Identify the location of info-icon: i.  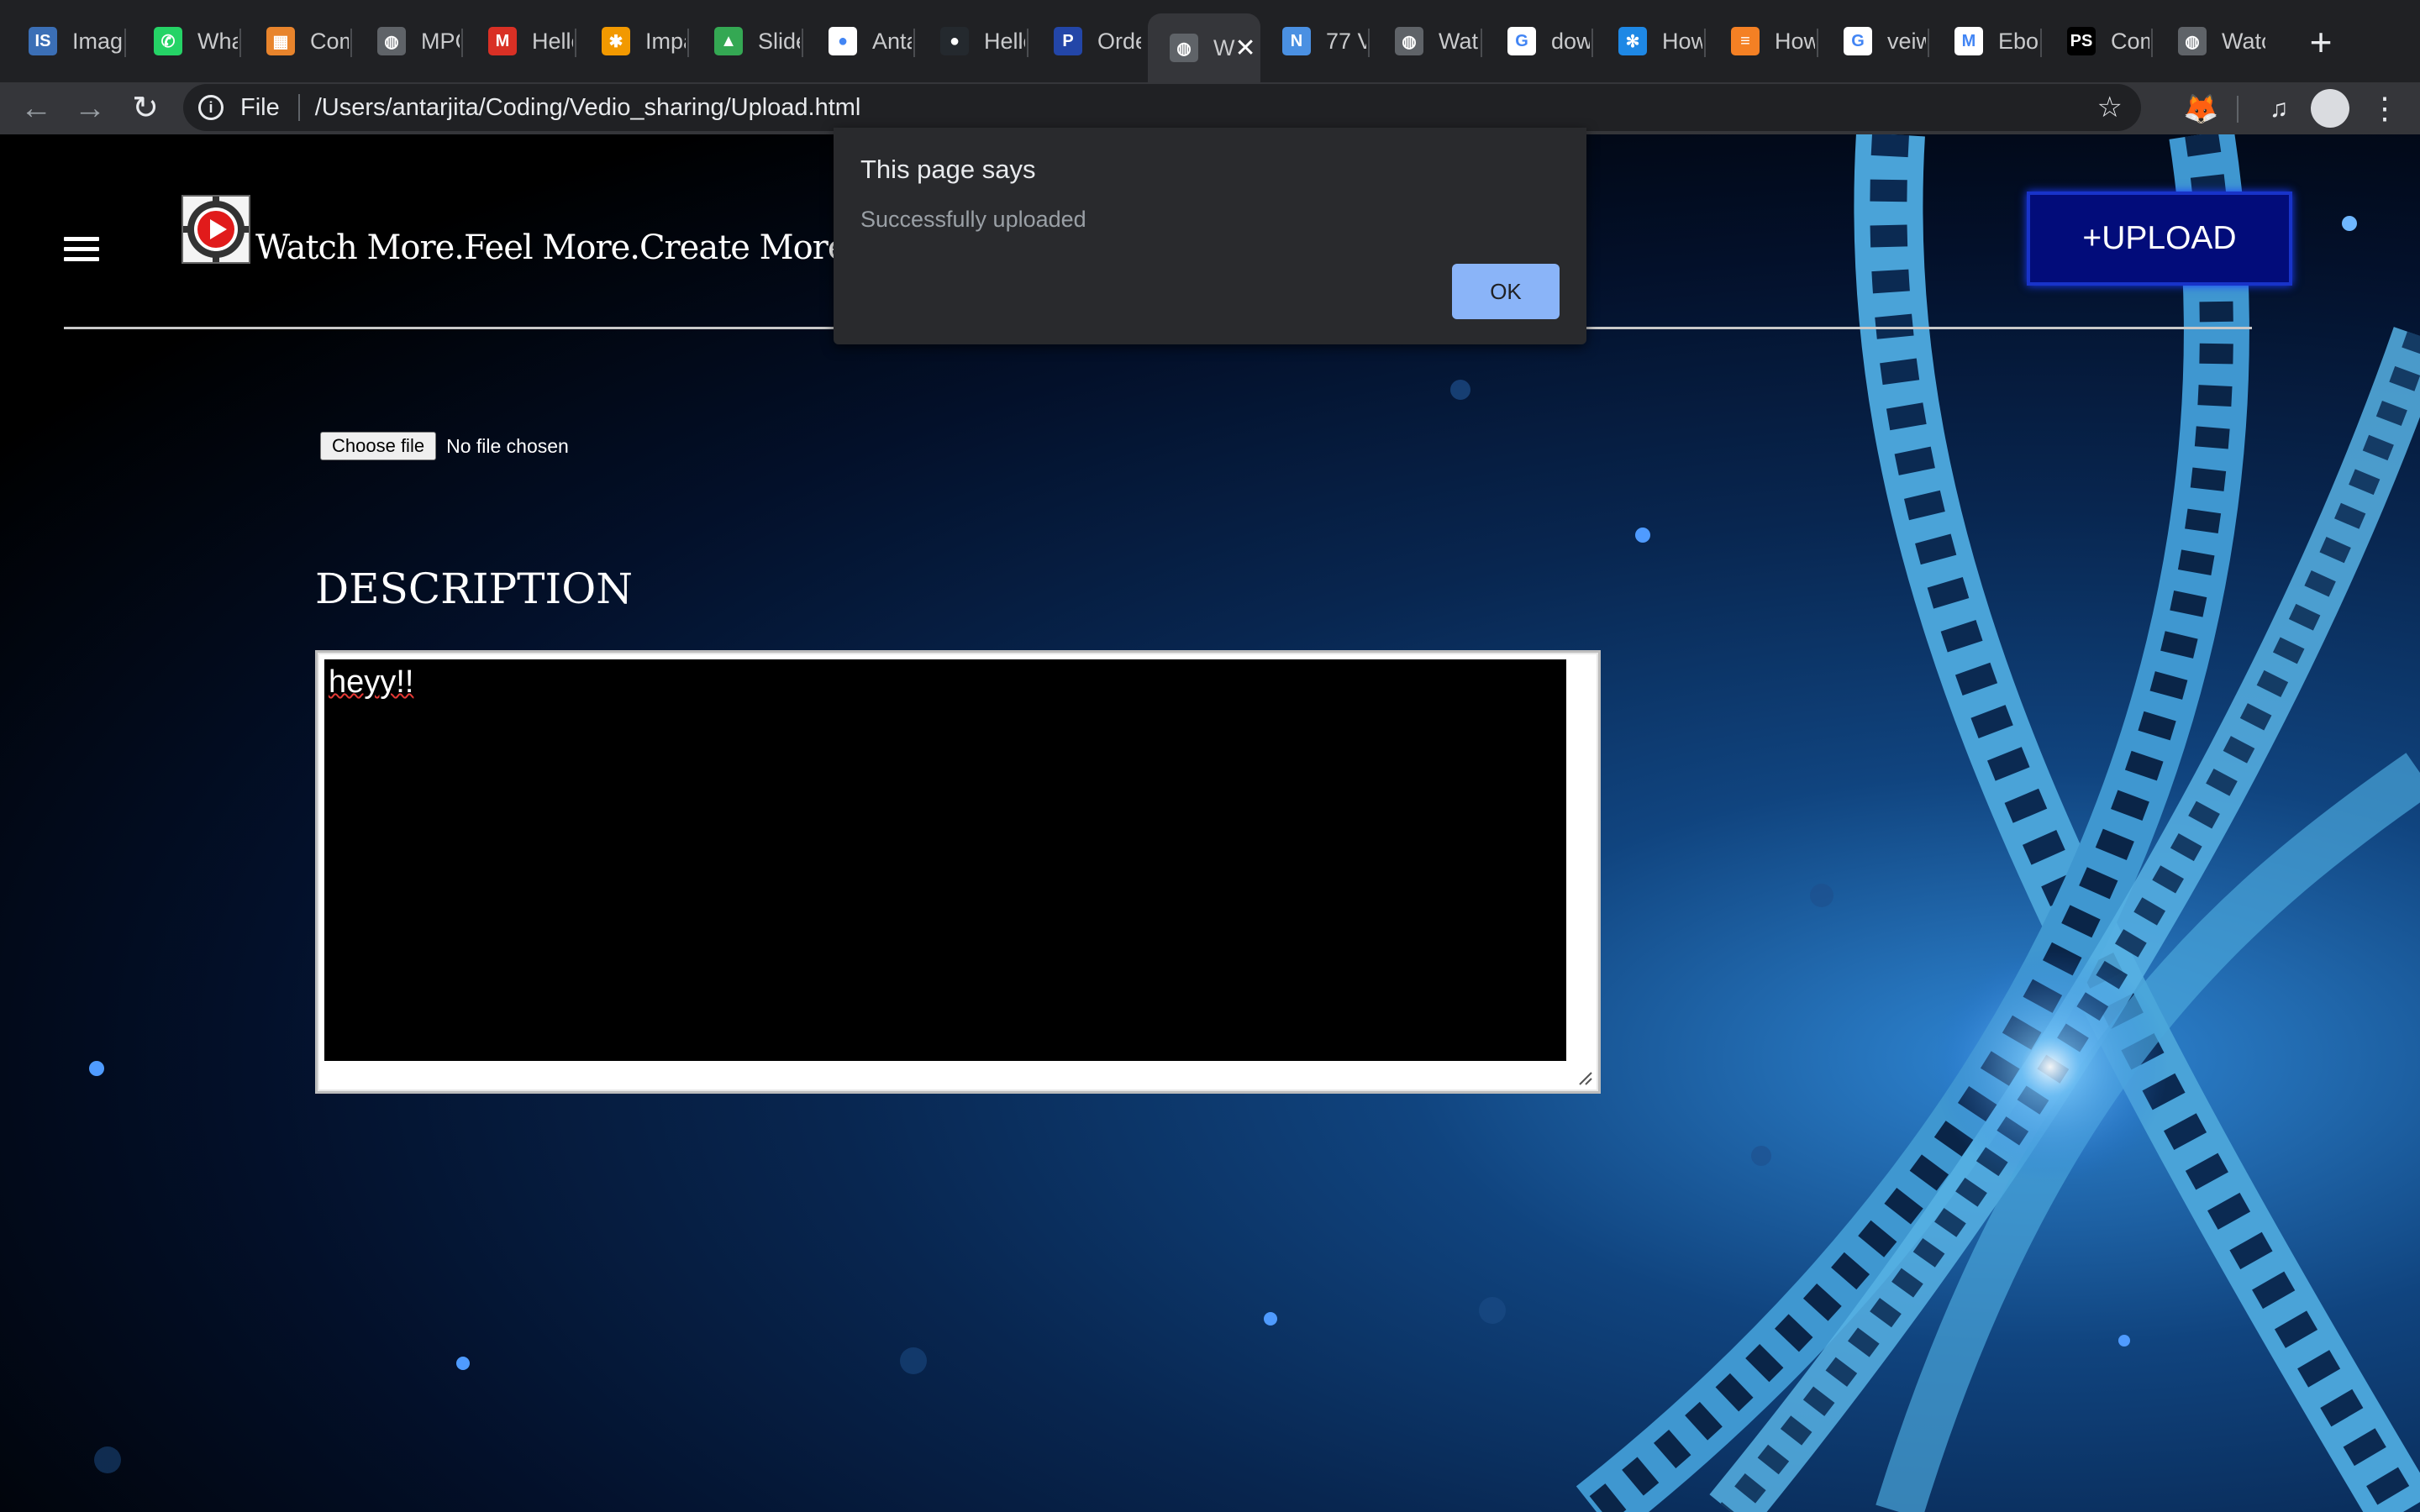
(211, 107).